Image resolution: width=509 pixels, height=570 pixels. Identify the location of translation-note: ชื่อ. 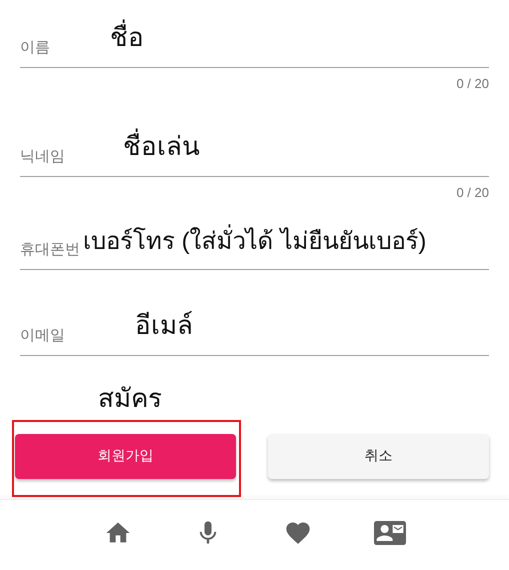
(127, 37).